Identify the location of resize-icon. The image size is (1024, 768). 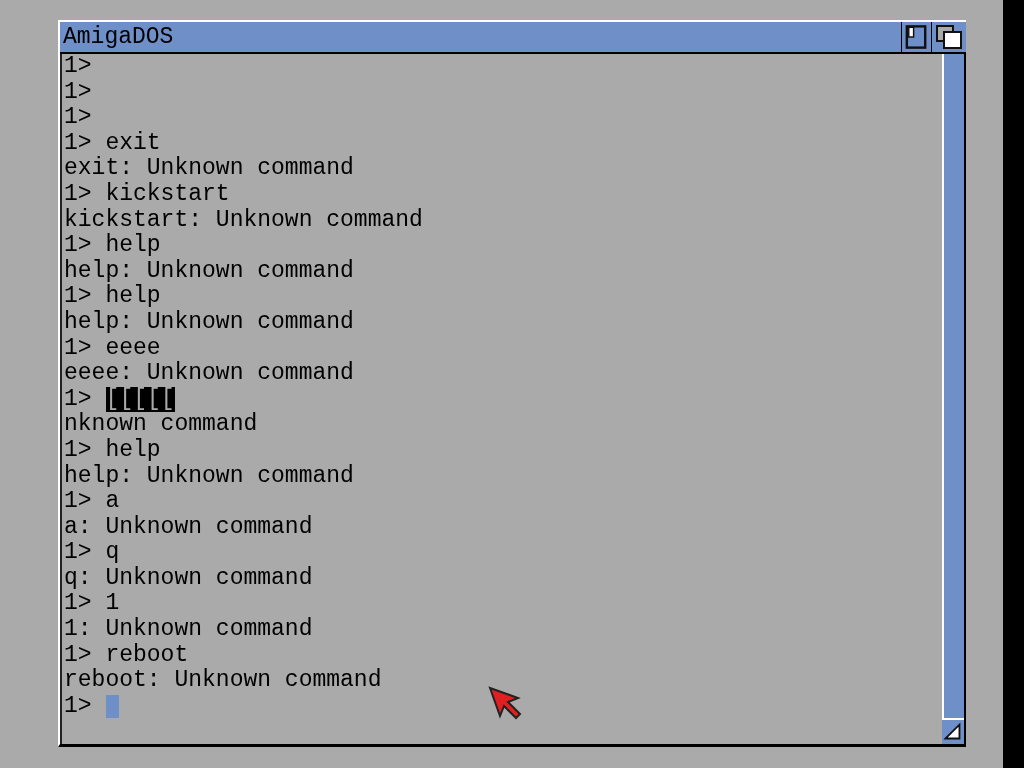
(953, 731).